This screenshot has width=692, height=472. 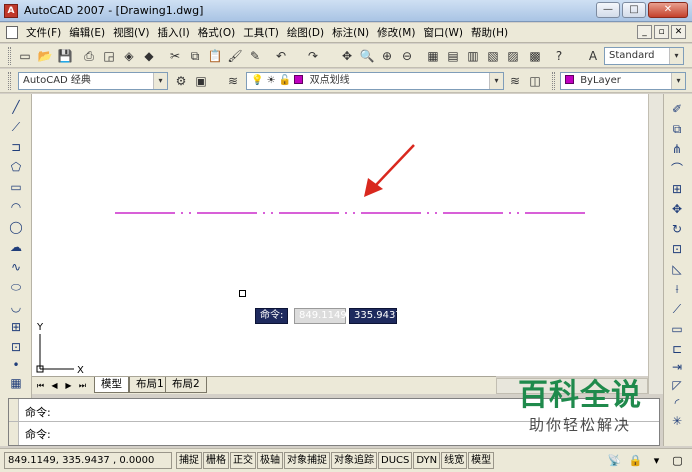 I want to click on command-window-grip, so click(x=14, y=422).